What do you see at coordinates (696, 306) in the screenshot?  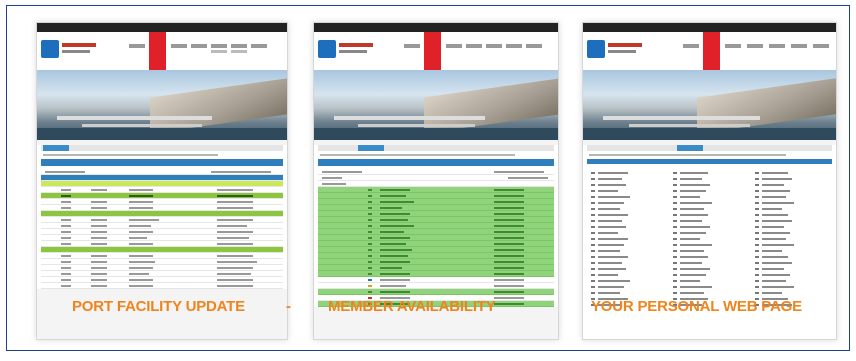 I see `personal-web-page-caption: YOUR PERSONAL WEB PAGE` at bounding box center [696, 306].